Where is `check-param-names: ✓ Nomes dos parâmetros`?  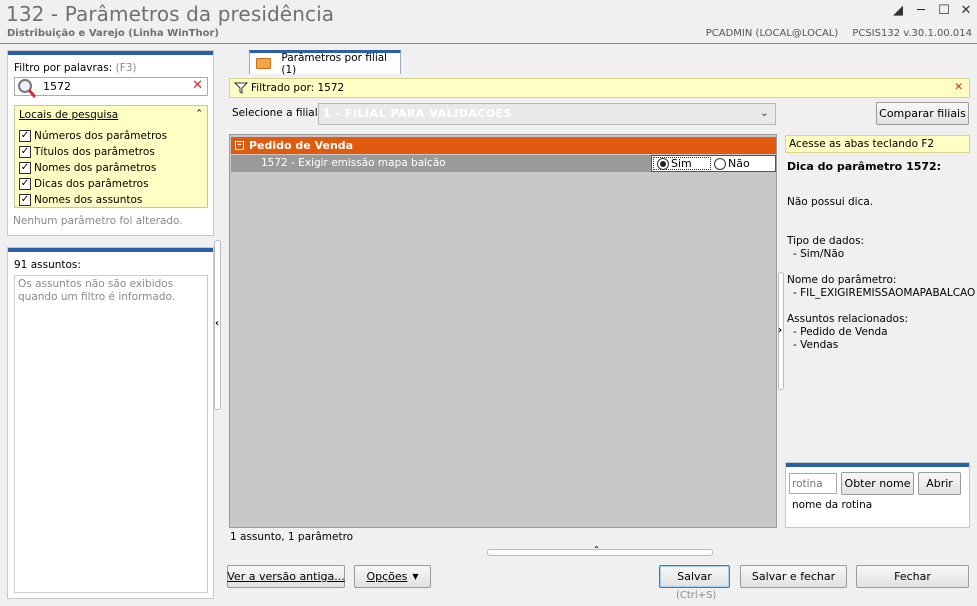
check-param-names: ✓ Nomes dos parâmetros is located at coordinates (93, 168).